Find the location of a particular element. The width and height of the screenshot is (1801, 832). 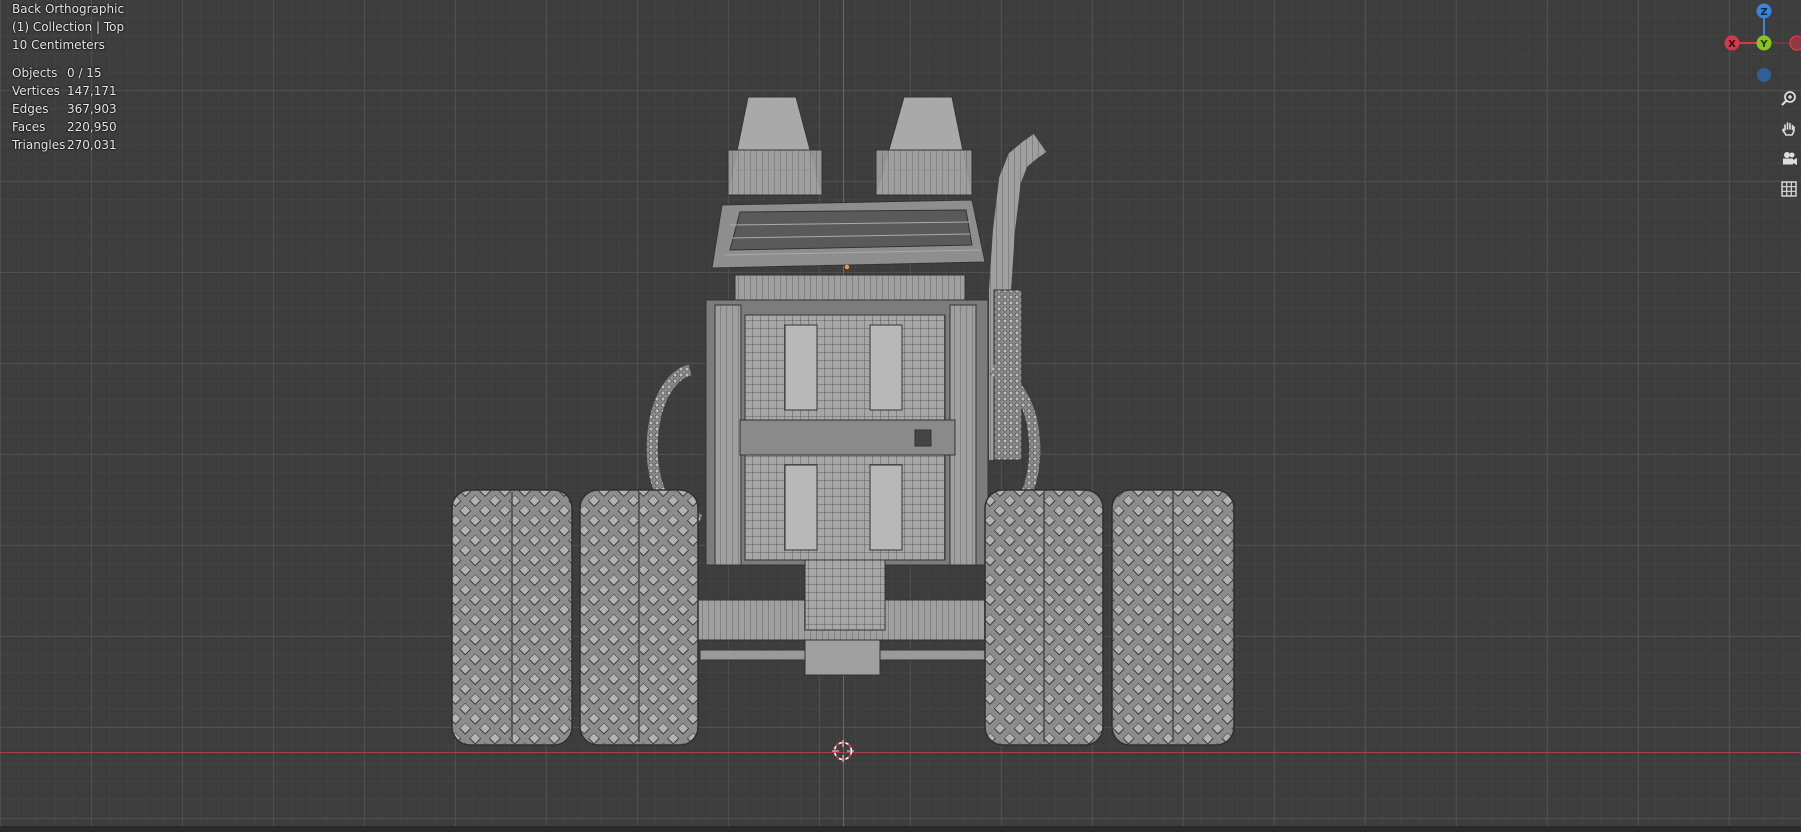

zoom-icon is located at coordinates (1788, 98).